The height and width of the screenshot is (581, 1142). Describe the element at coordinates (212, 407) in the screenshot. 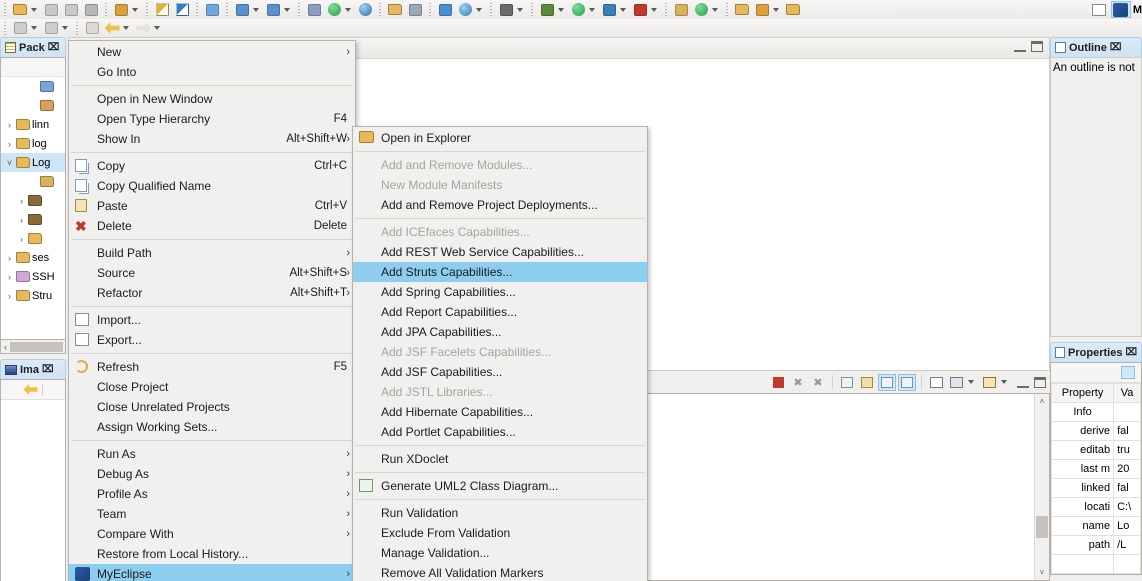

I see `menu-item: Close Unrelated Projects` at that location.